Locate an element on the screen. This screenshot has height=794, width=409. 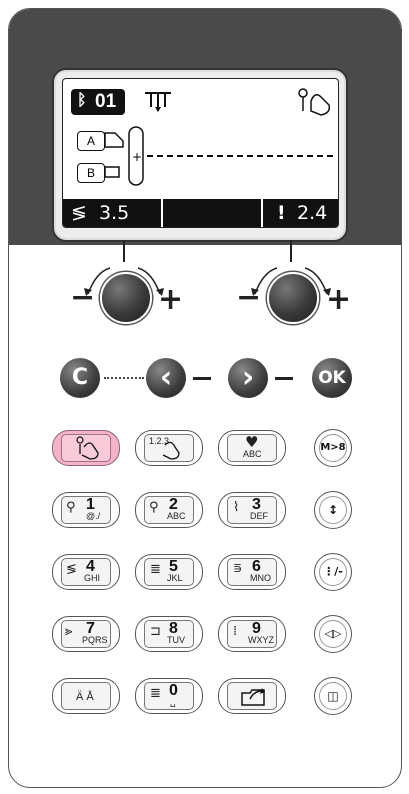
key-face: ≣ 0 ␣ is located at coordinates (169, 696).